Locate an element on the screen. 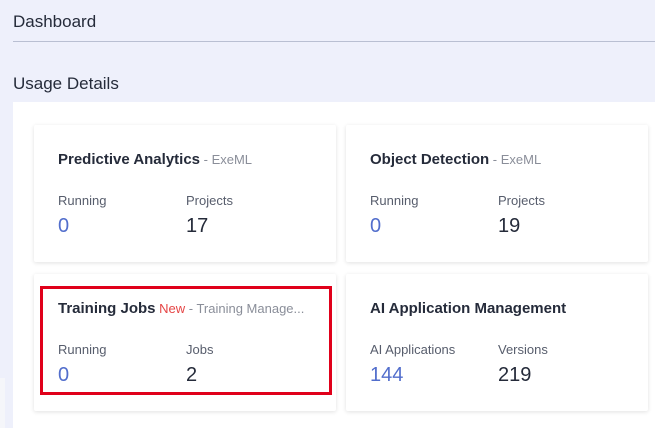 The width and height of the screenshot is (655, 428). versions-count: 219 is located at coordinates (515, 375).